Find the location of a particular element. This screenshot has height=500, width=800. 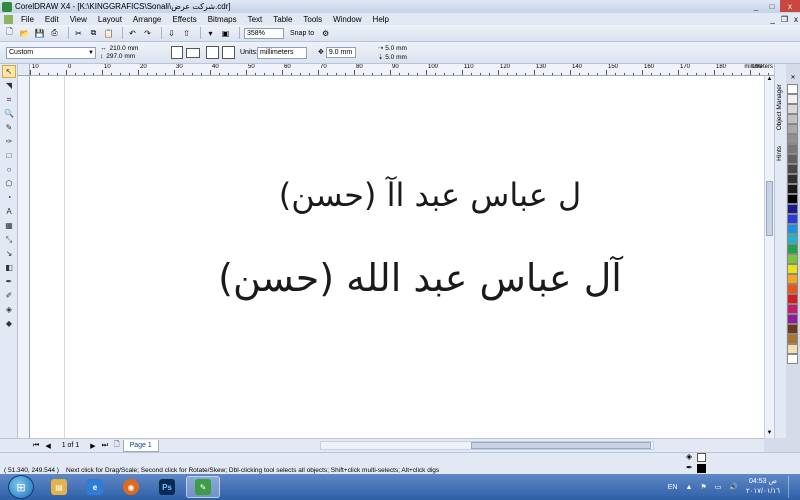

table-tool-icon: ▦ is located at coordinates (9, 225).